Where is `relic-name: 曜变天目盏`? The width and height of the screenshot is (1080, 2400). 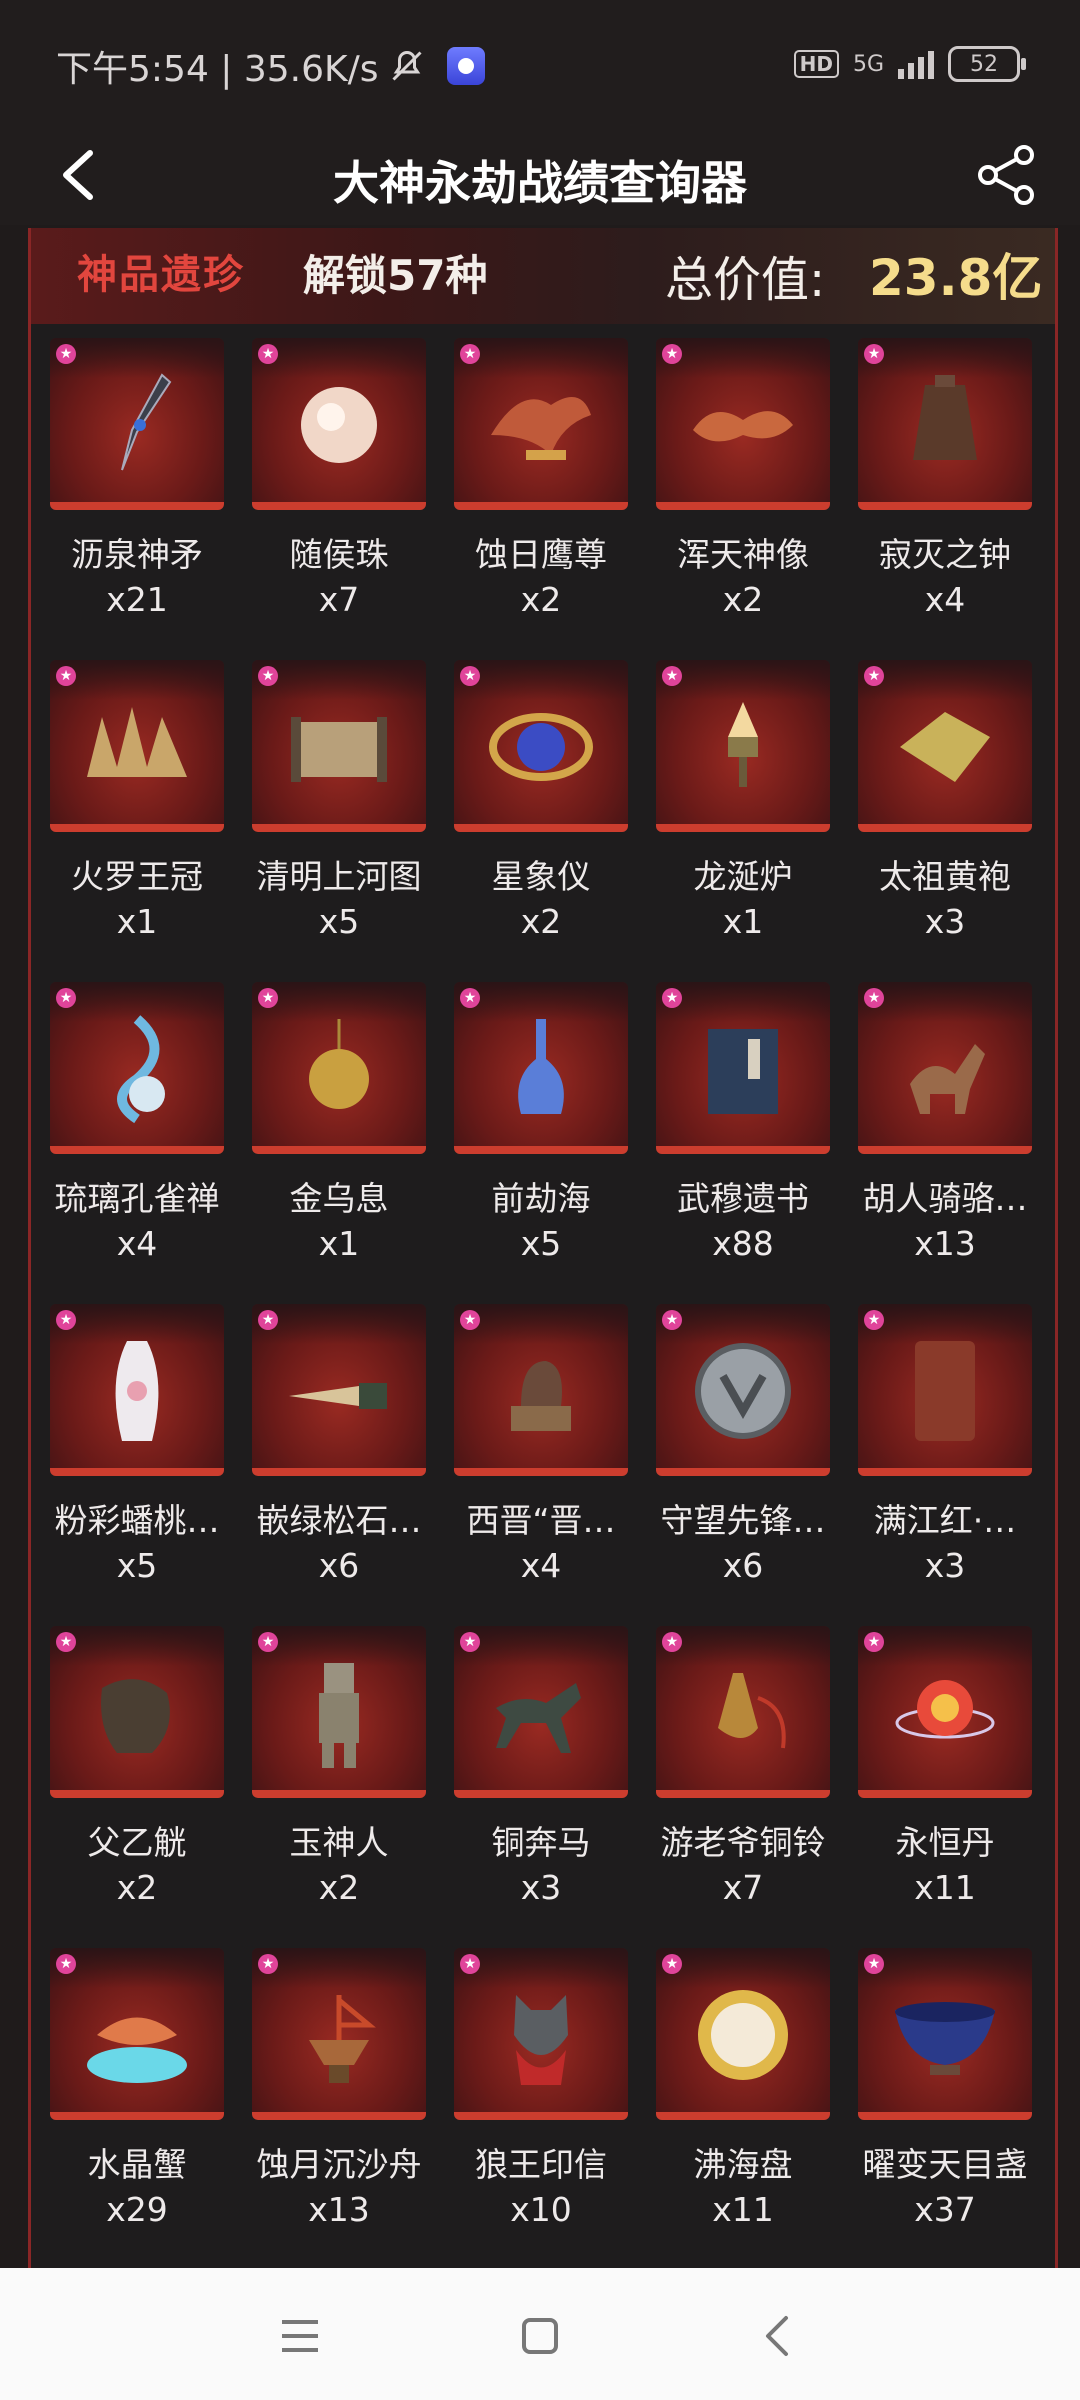 relic-name: 曜变天目盏 is located at coordinates (945, 2164).